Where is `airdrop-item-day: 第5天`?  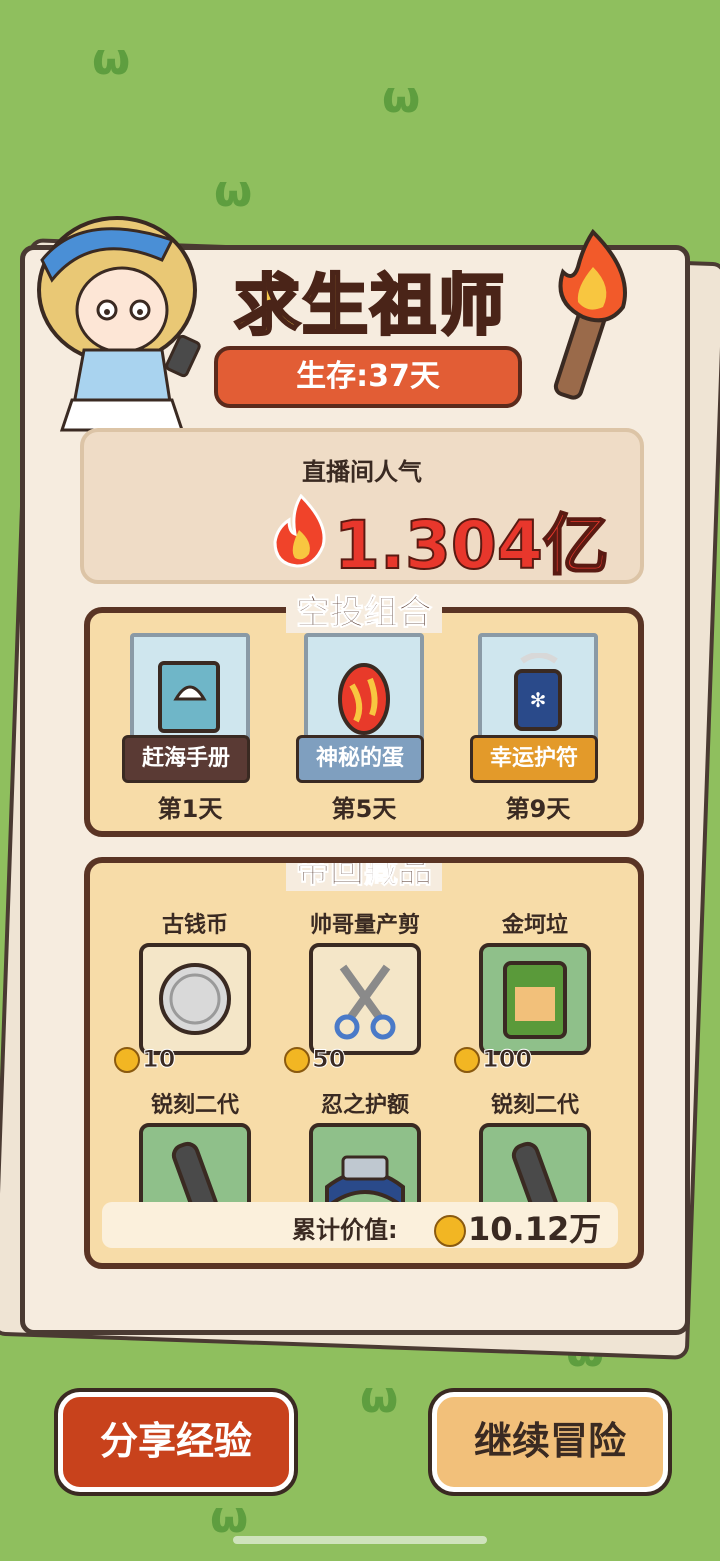 airdrop-item-day: 第5天 is located at coordinates (364, 809).